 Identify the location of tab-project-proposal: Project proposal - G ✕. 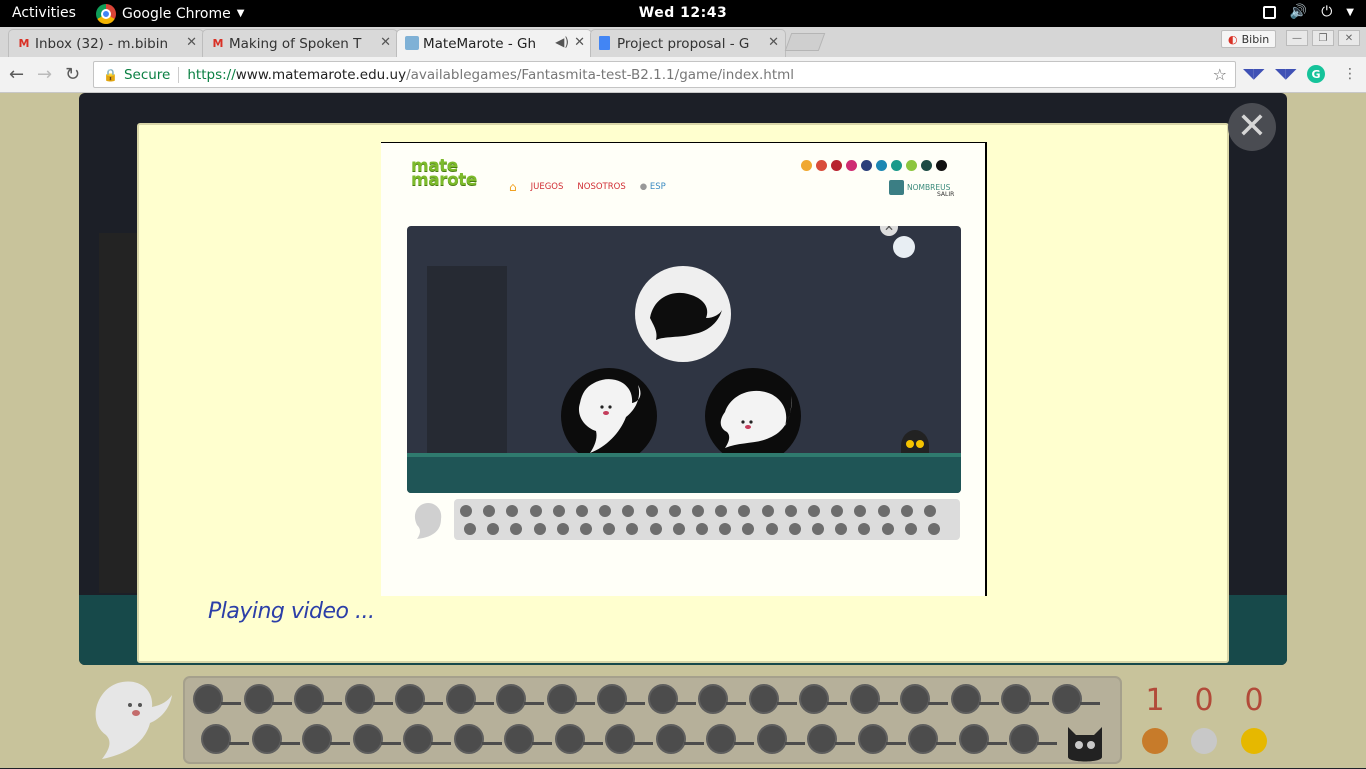
(688, 43).